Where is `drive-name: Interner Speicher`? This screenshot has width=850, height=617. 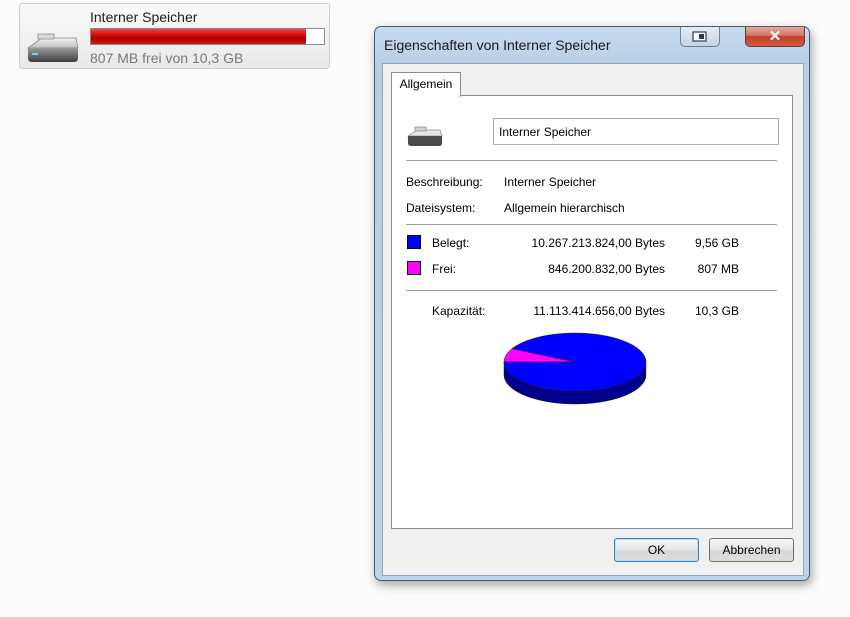 drive-name: Interner Speicher is located at coordinates (144, 17).